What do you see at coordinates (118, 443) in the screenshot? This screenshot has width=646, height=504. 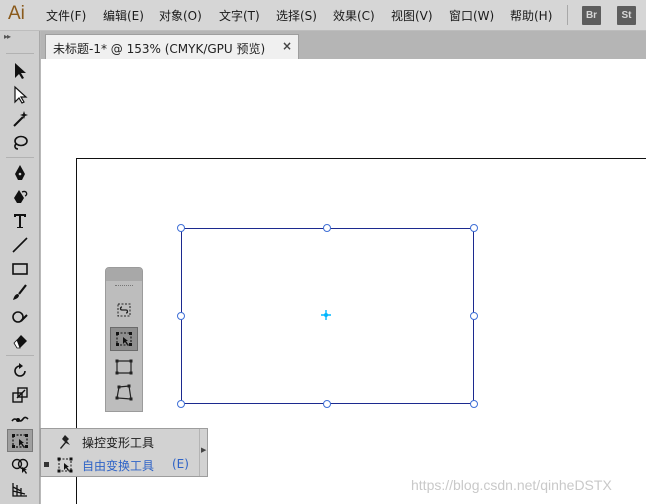 I see `flyout-item-label: 操控变形工具` at bounding box center [118, 443].